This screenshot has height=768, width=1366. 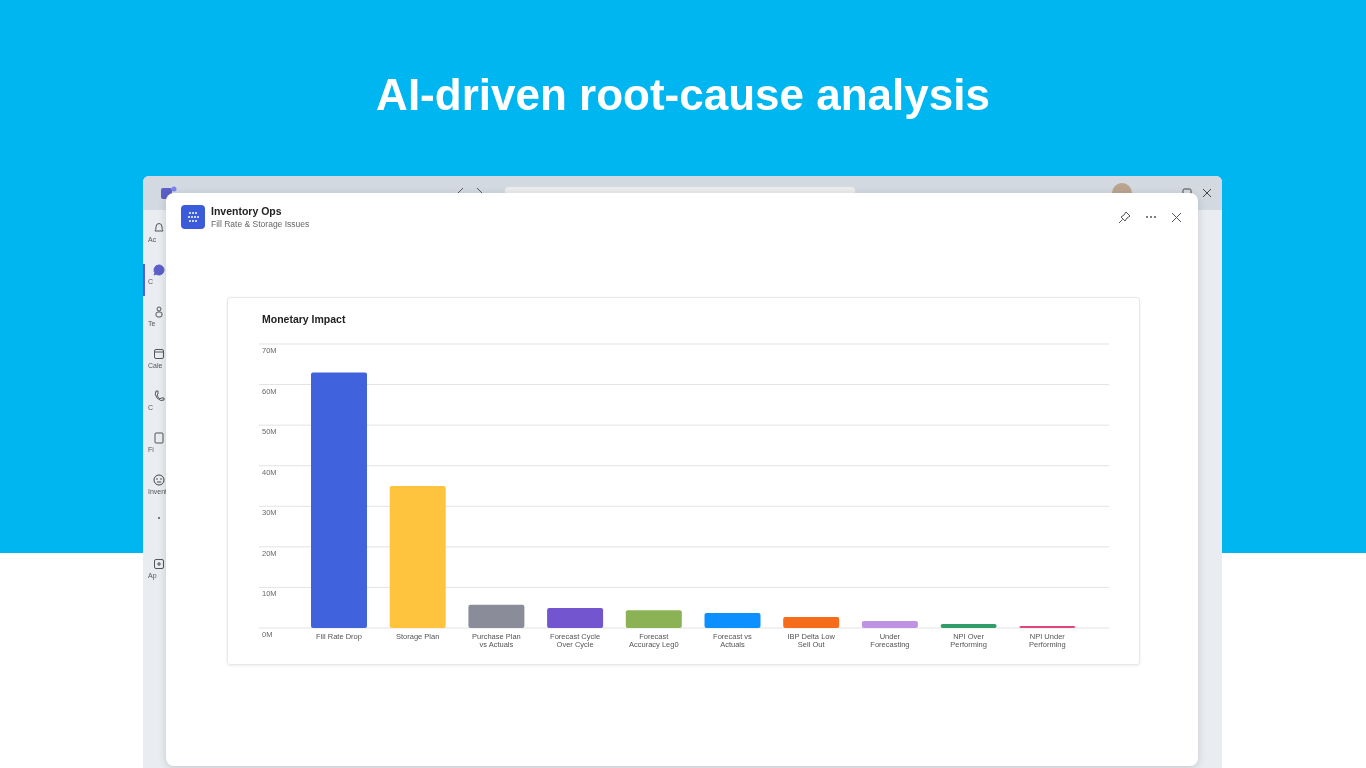 I want to click on app-icon, so click(x=193, y=217).